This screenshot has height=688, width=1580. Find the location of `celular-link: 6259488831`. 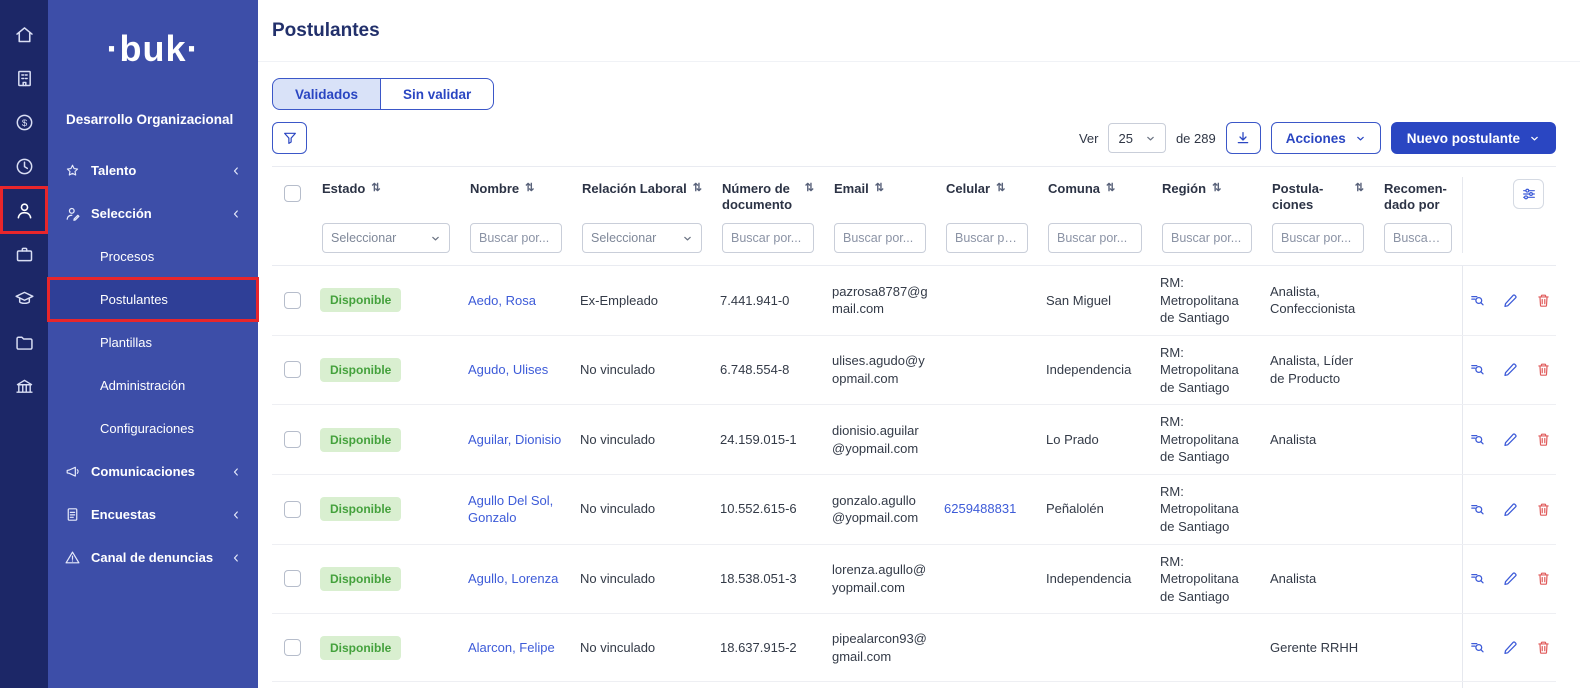

celular-link: 6259488831 is located at coordinates (980, 508).